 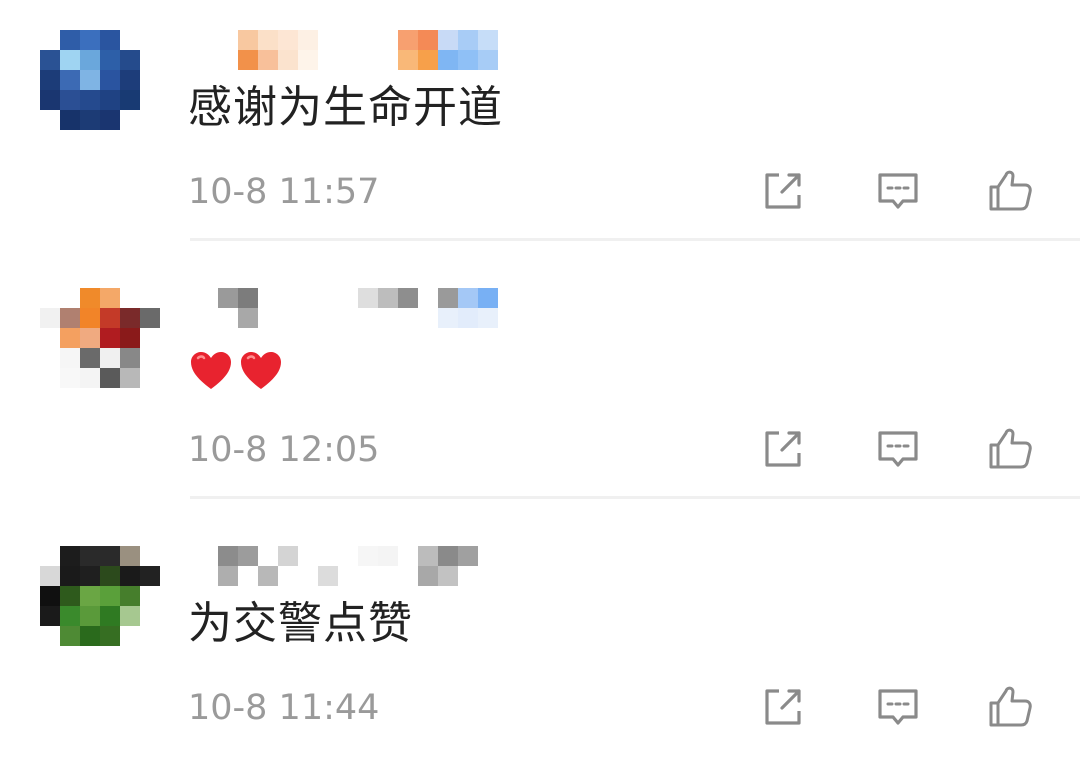 What do you see at coordinates (635, 497) in the screenshot?
I see `divider` at bounding box center [635, 497].